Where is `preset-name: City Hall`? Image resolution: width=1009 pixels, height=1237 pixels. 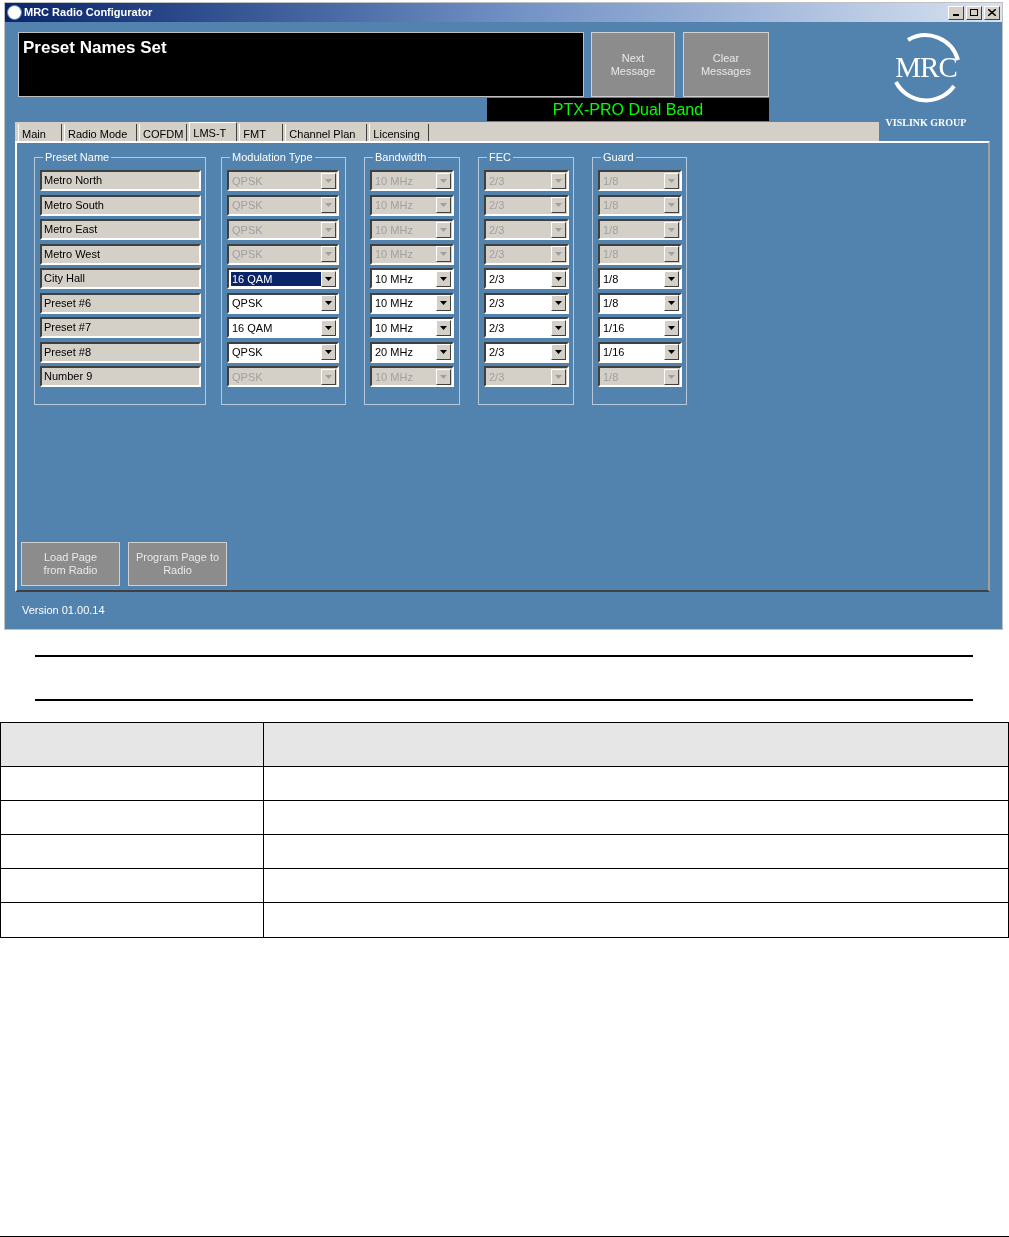
preset-name: City Hall is located at coordinates (64, 279).